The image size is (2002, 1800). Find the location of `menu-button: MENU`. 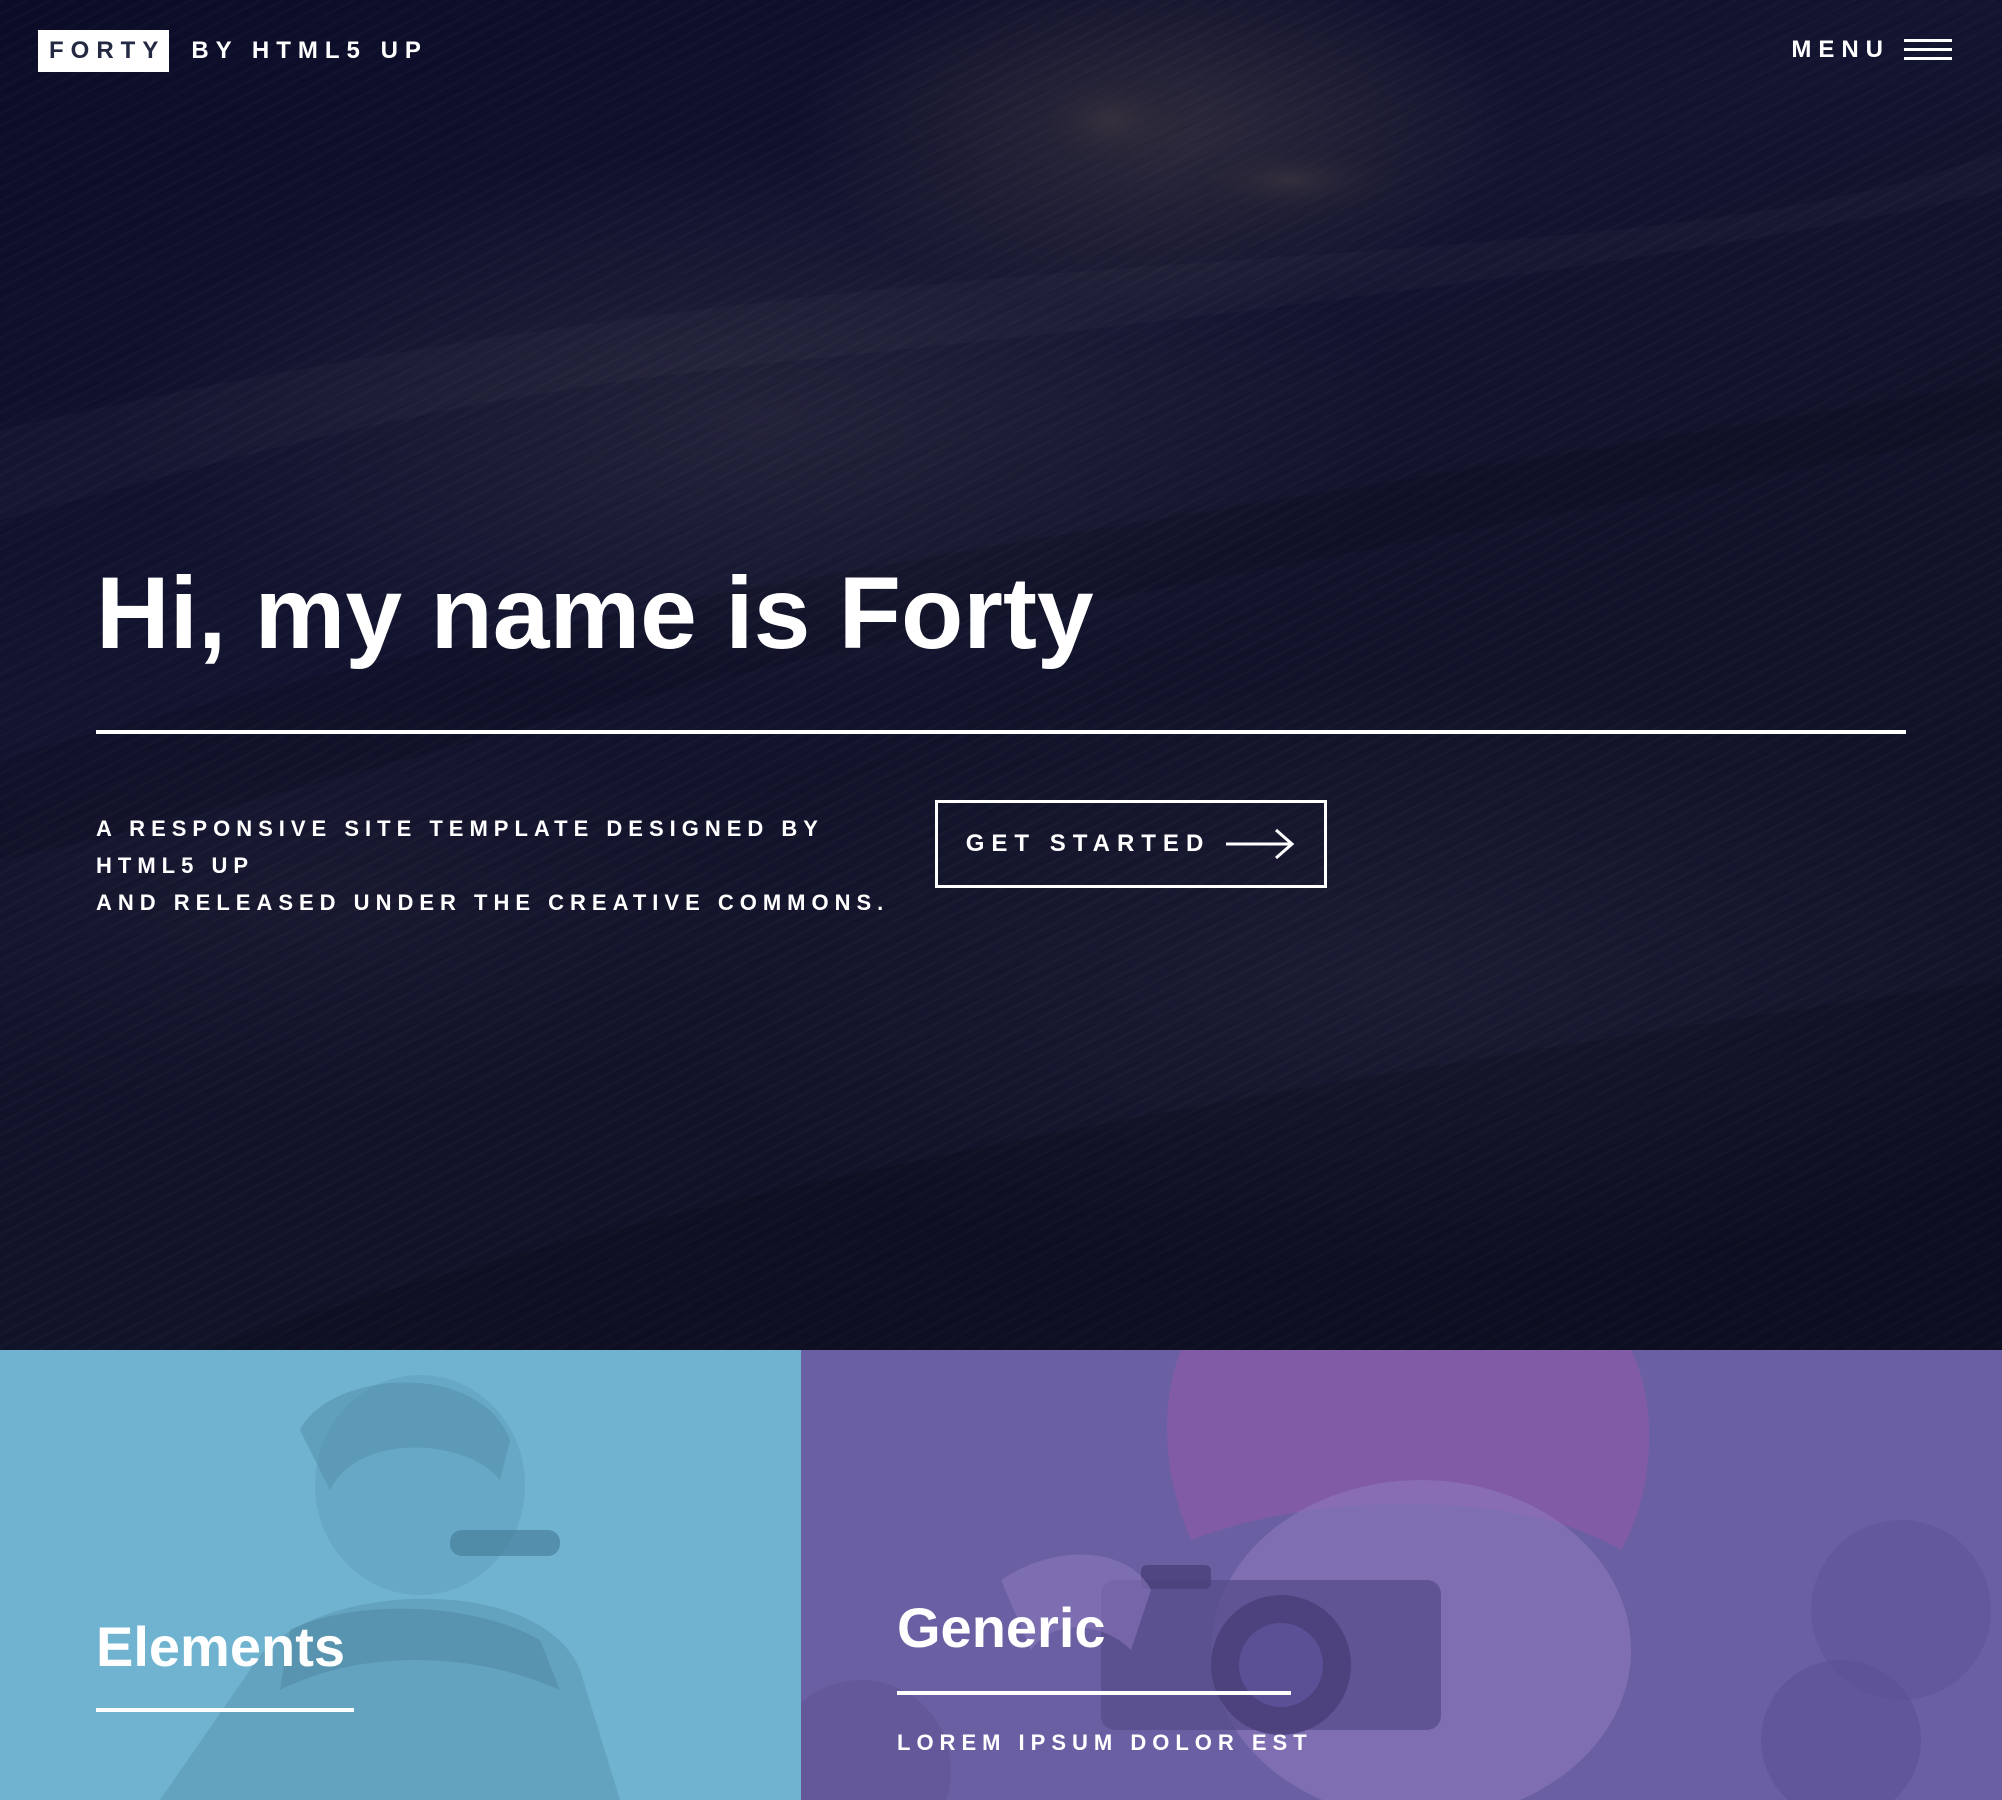

menu-button: MENU is located at coordinates (1871, 50).